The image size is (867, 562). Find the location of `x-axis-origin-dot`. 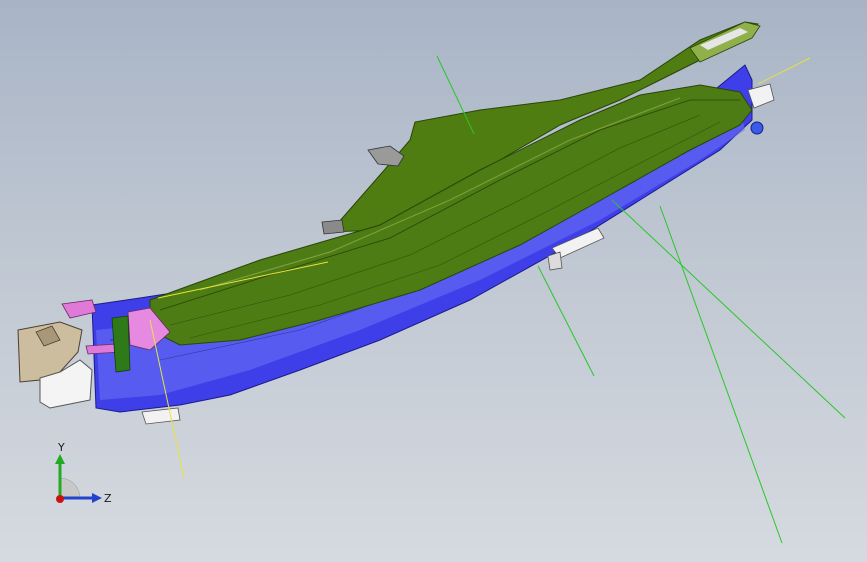

x-axis-origin-dot is located at coordinates (60, 499).